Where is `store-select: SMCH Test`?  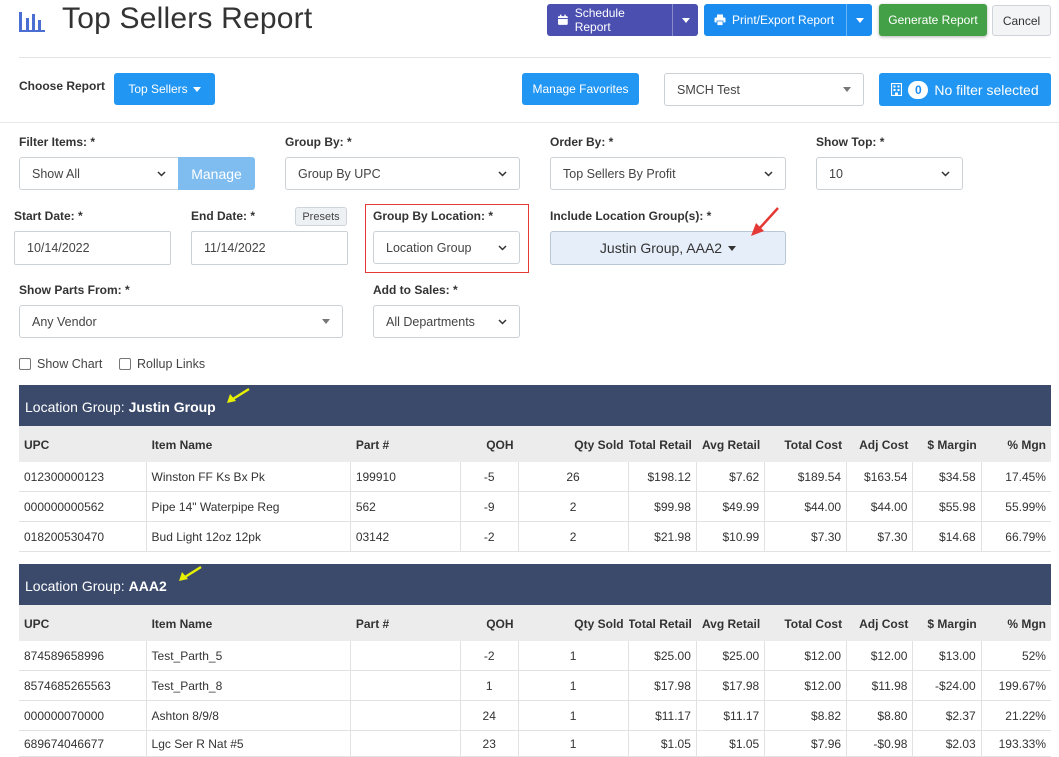
store-select: SMCH Test is located at coordinates (764, 89).